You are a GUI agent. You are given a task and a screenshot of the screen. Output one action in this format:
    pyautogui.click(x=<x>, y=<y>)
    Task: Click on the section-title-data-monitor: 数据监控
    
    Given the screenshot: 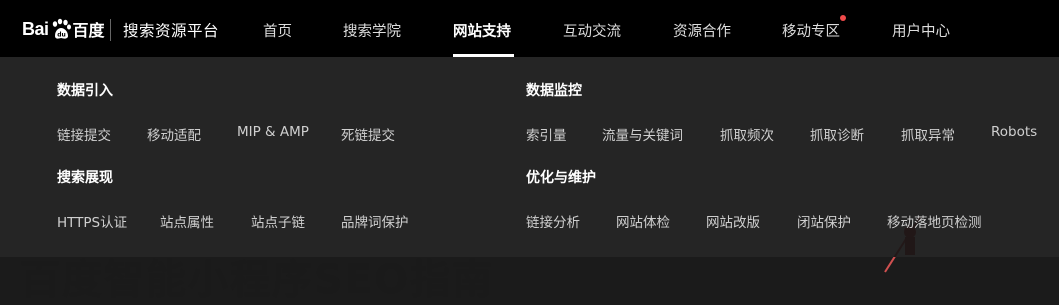 What is the action you would take?
    pyautogui.click(x=554, y=91)
    